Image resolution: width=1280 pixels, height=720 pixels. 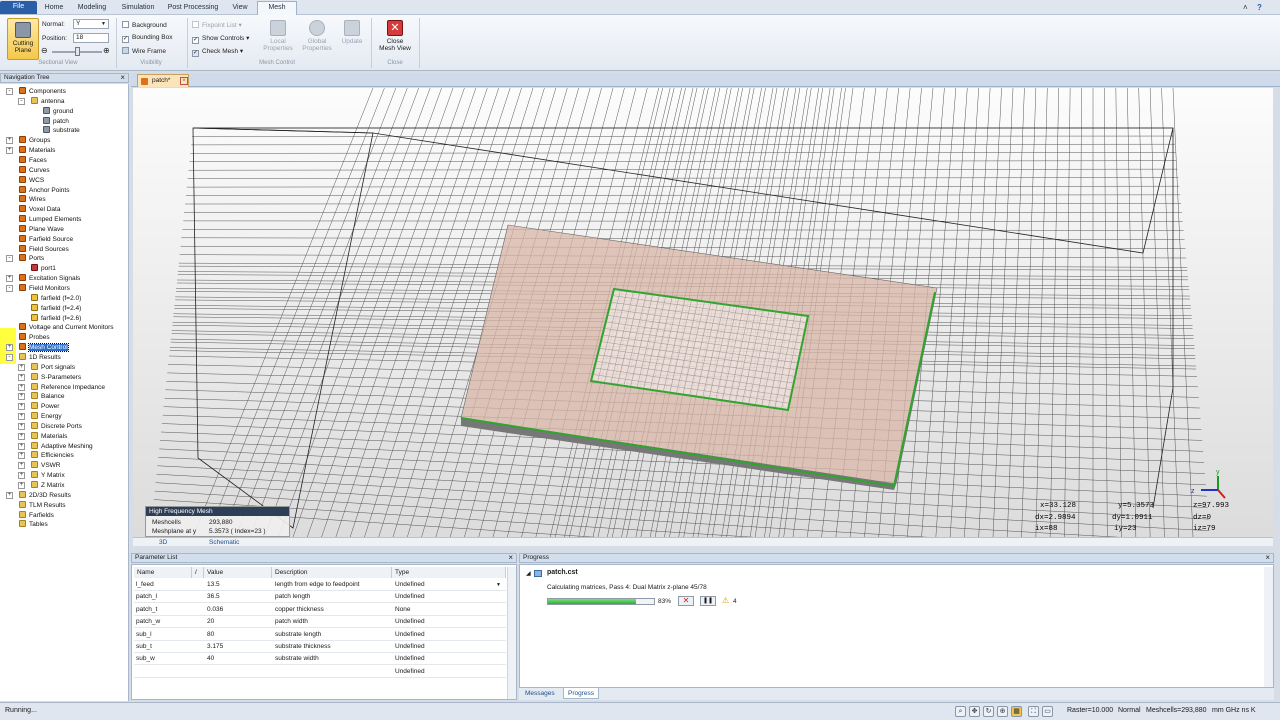 I want to click on tab-home: Home, so click(x=54, y=8).